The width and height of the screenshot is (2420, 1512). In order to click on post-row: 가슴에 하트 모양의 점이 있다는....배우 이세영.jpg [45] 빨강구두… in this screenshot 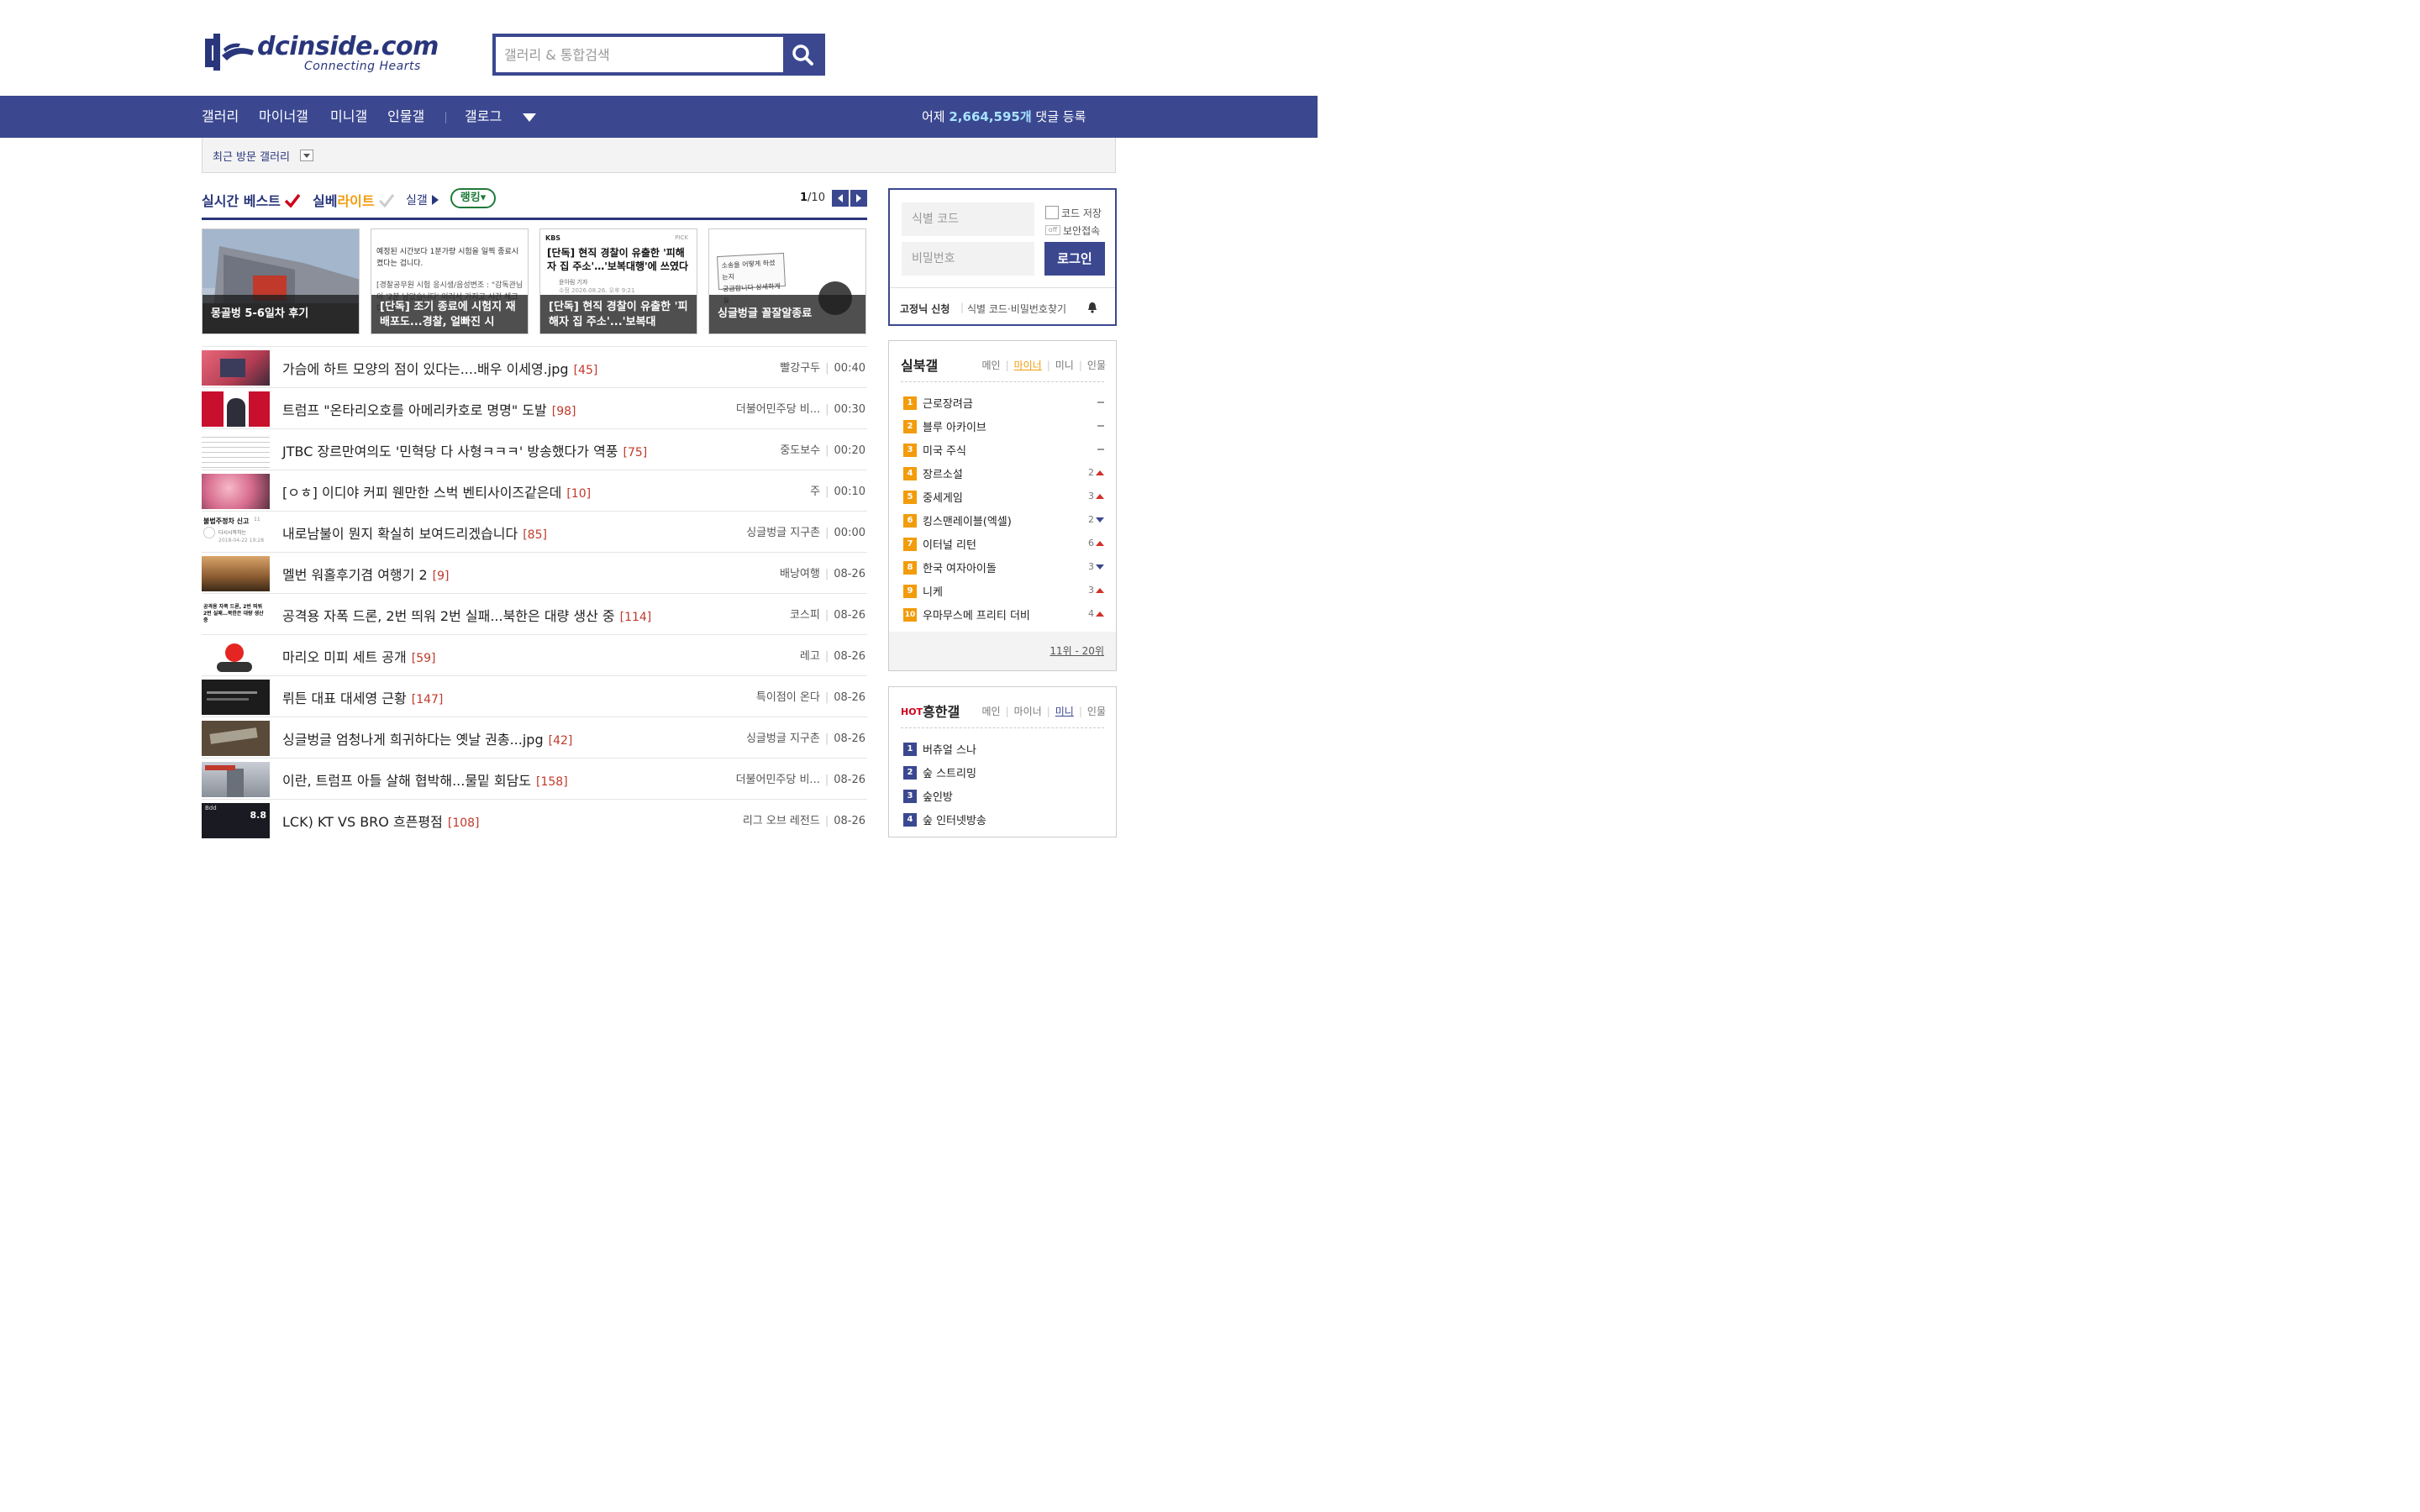, I will do `click(534, 366)`.